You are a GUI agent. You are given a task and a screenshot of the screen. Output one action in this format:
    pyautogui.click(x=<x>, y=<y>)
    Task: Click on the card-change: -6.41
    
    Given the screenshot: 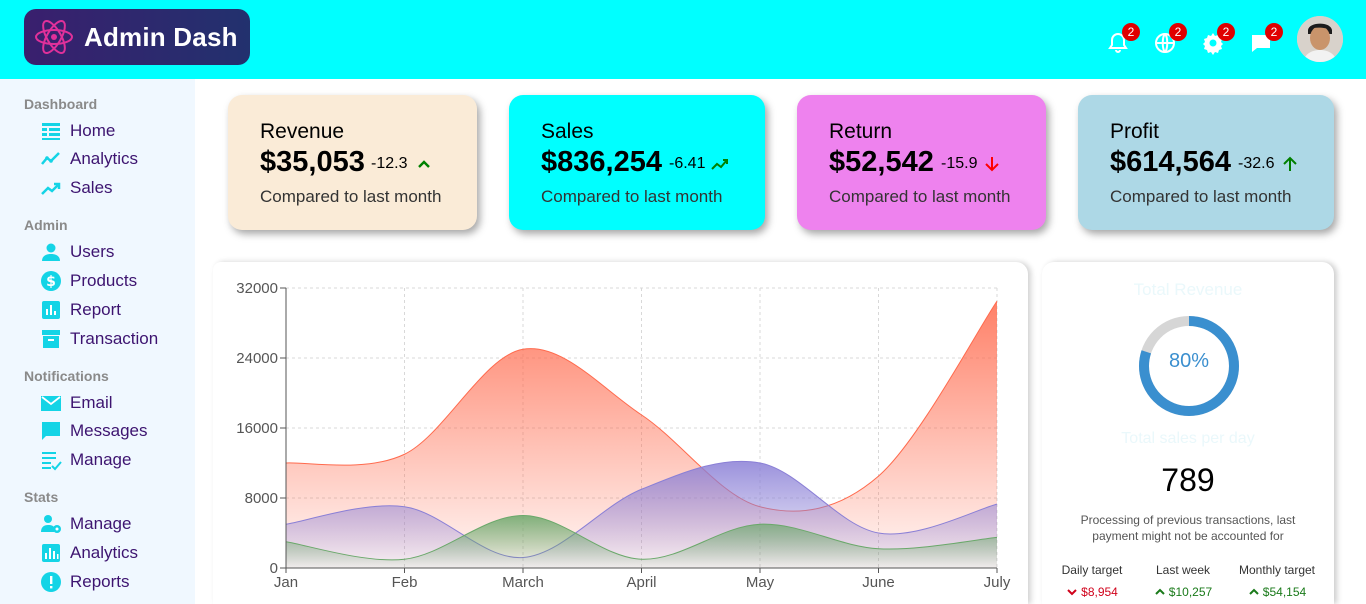 What is the action you would take?
    pyautogui.click(x=687, y=163)
    